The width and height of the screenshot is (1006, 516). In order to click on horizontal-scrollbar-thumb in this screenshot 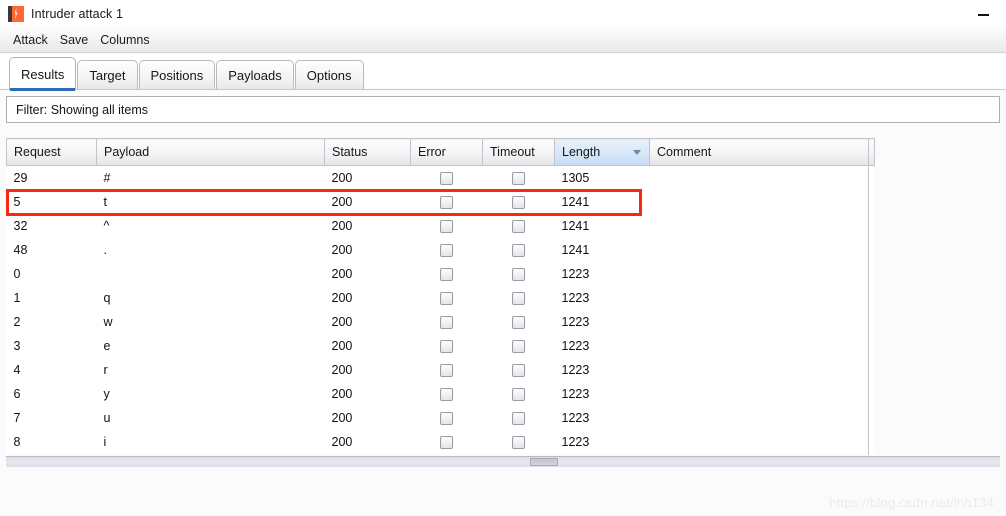, I will do `click(544, 462)`.